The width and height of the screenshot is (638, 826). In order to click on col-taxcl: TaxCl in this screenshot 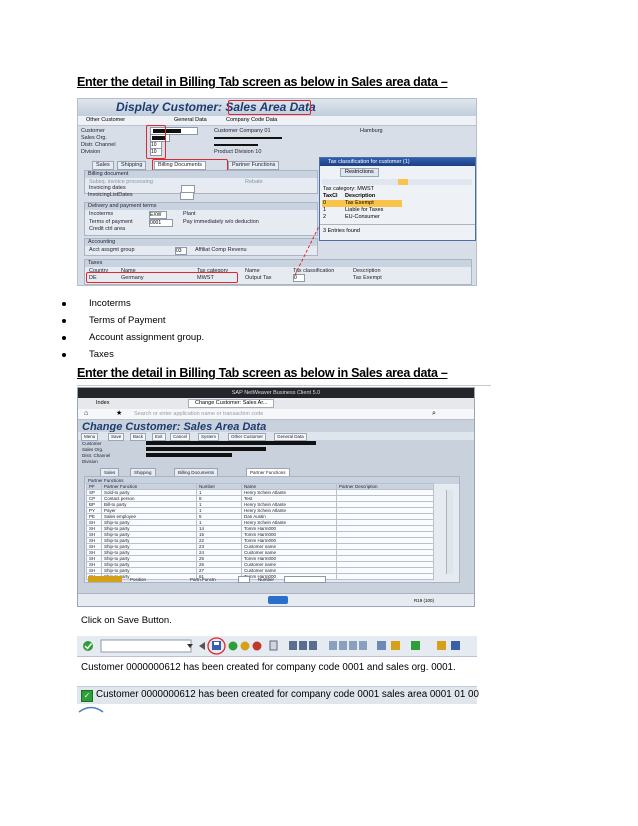, I will do `click(330, 196)`.